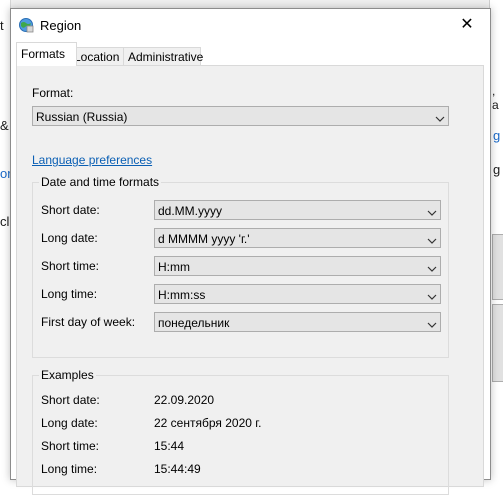  Describe the element at coordinates (100, 182) in the screenshot. I see `group-title: Date and time formats` at that location.